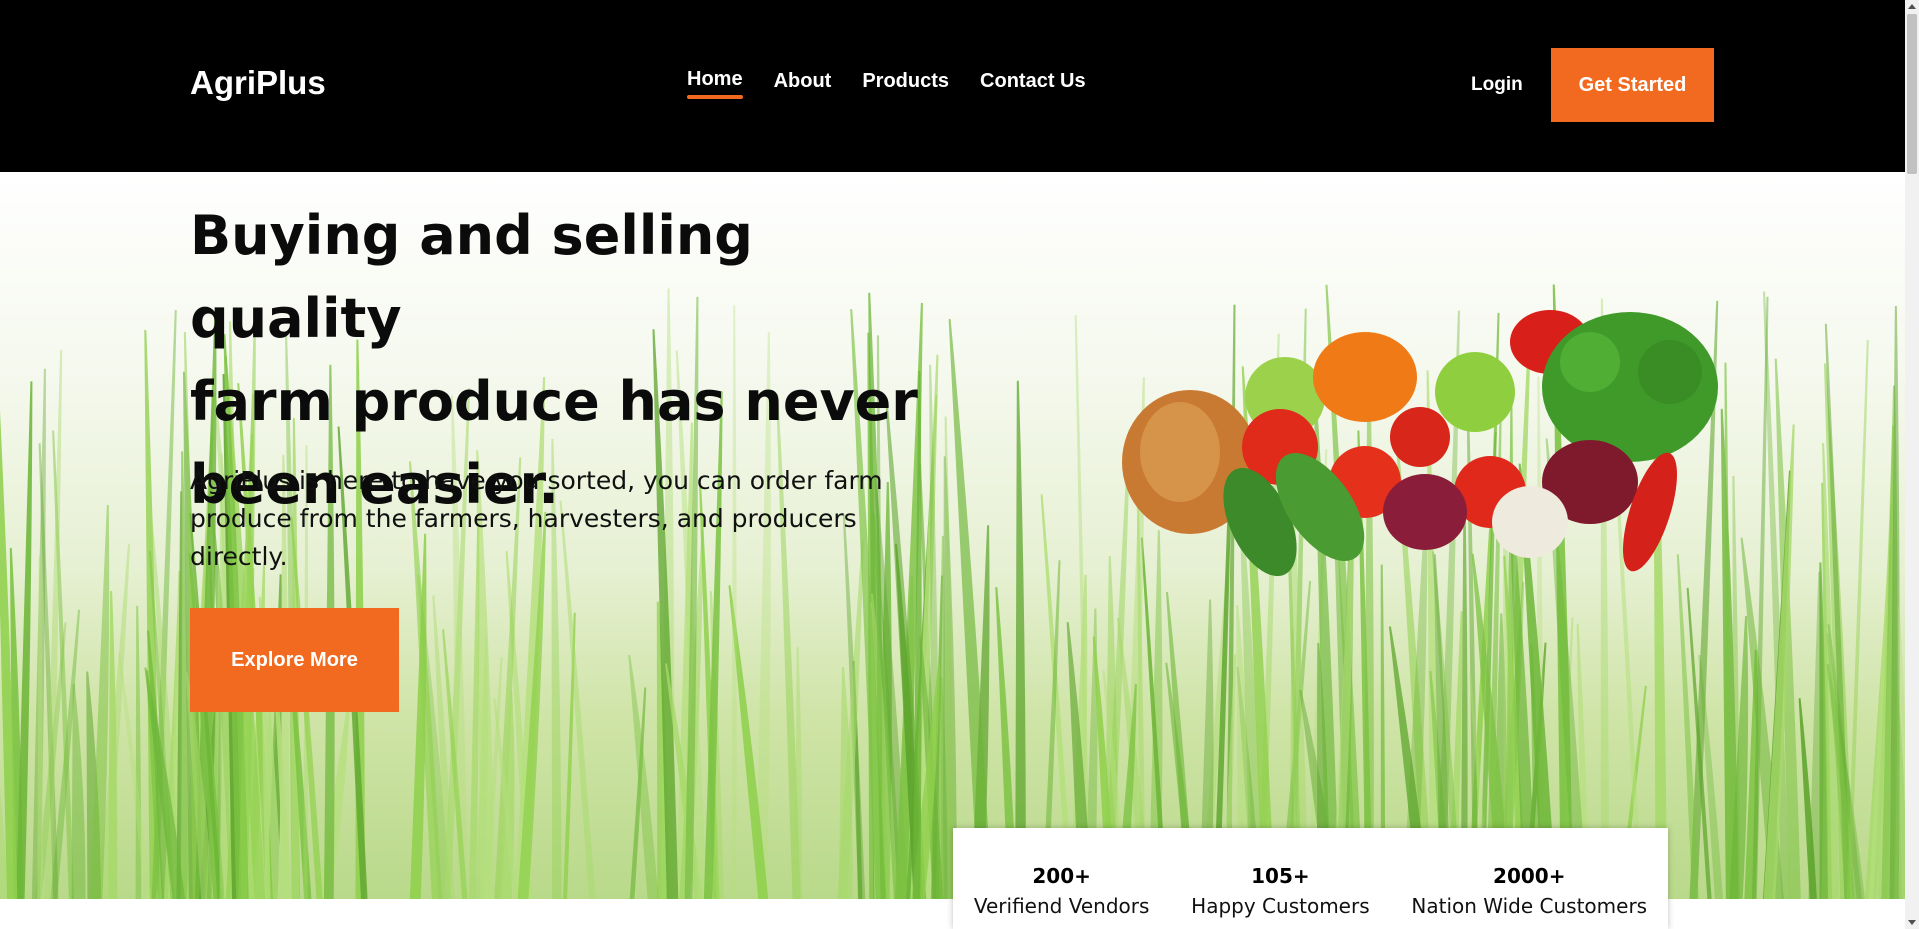 Image resolution: width=1919 pixels, height=929 pixels. Describe the element at coordinates (294, 660) in the screenshot. I see `explore-more-button: Explore More` at that location.